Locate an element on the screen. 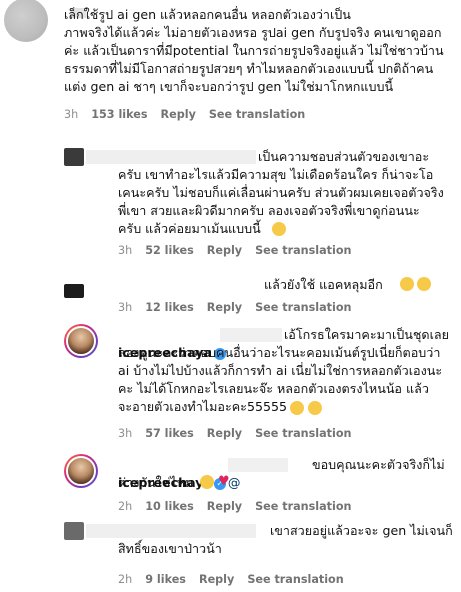  likes-count: 57 likes is located at coordinates (169, 433).